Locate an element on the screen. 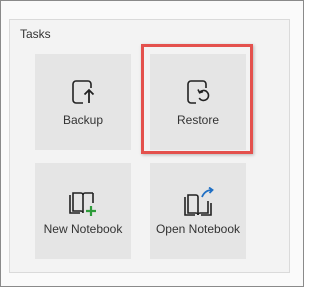 This screenshot has height=287, width=320. backup-button: Backup is located at coordinates (83, 102).